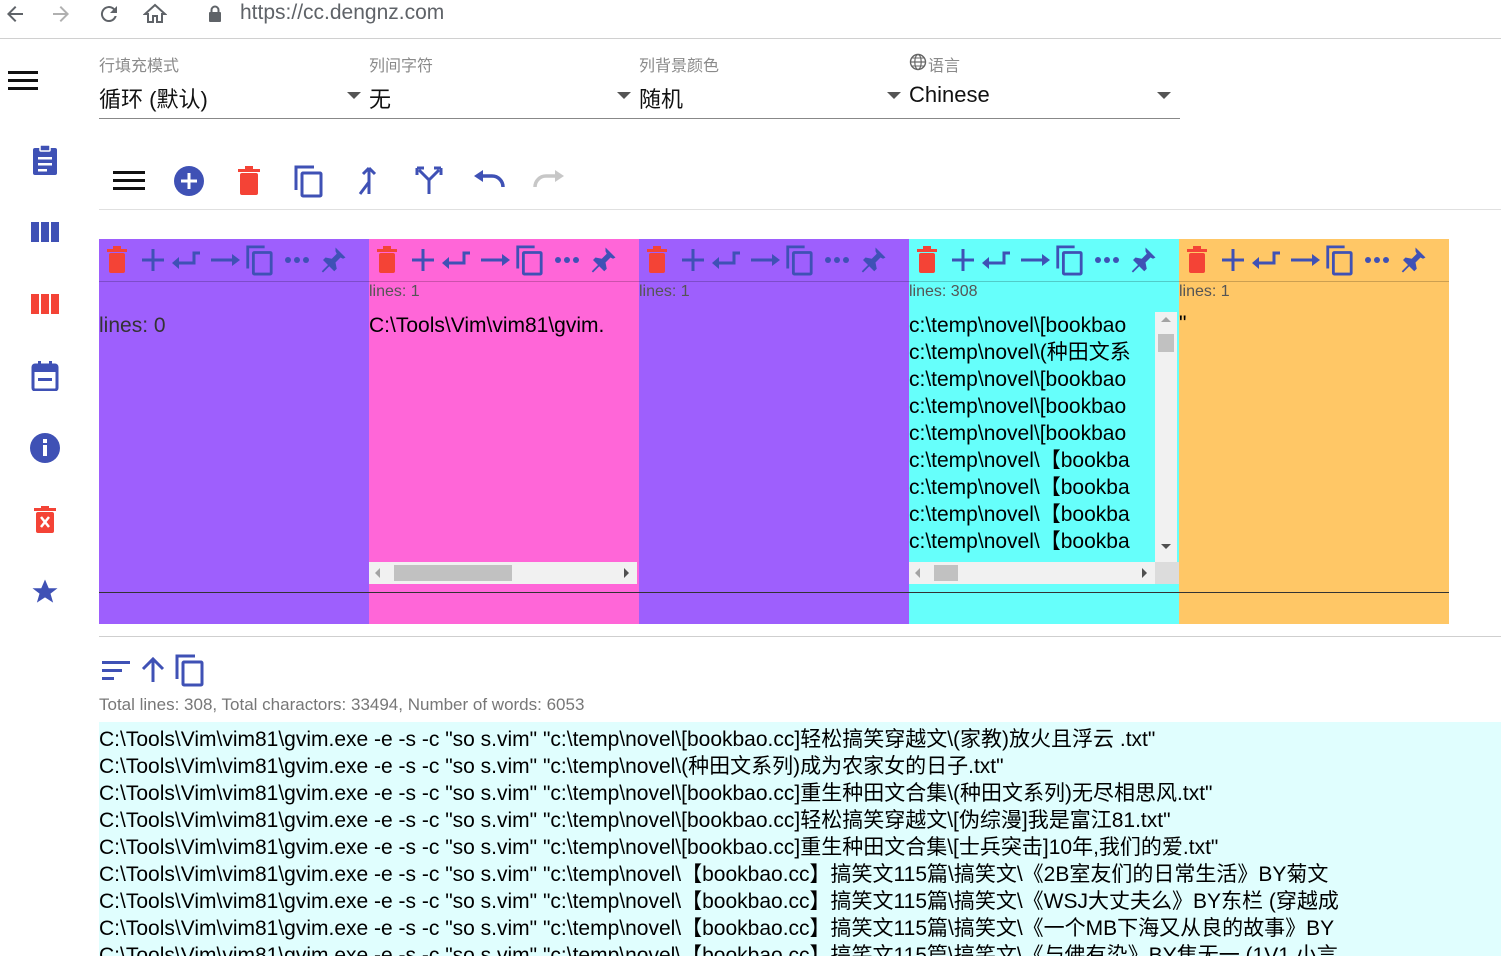 The width and height of the screenshot is (1501, 956). What do you see at coordinates (45, 304) in the screenshot?
I see `columns-icon-red` at bounding box center [45, 304].